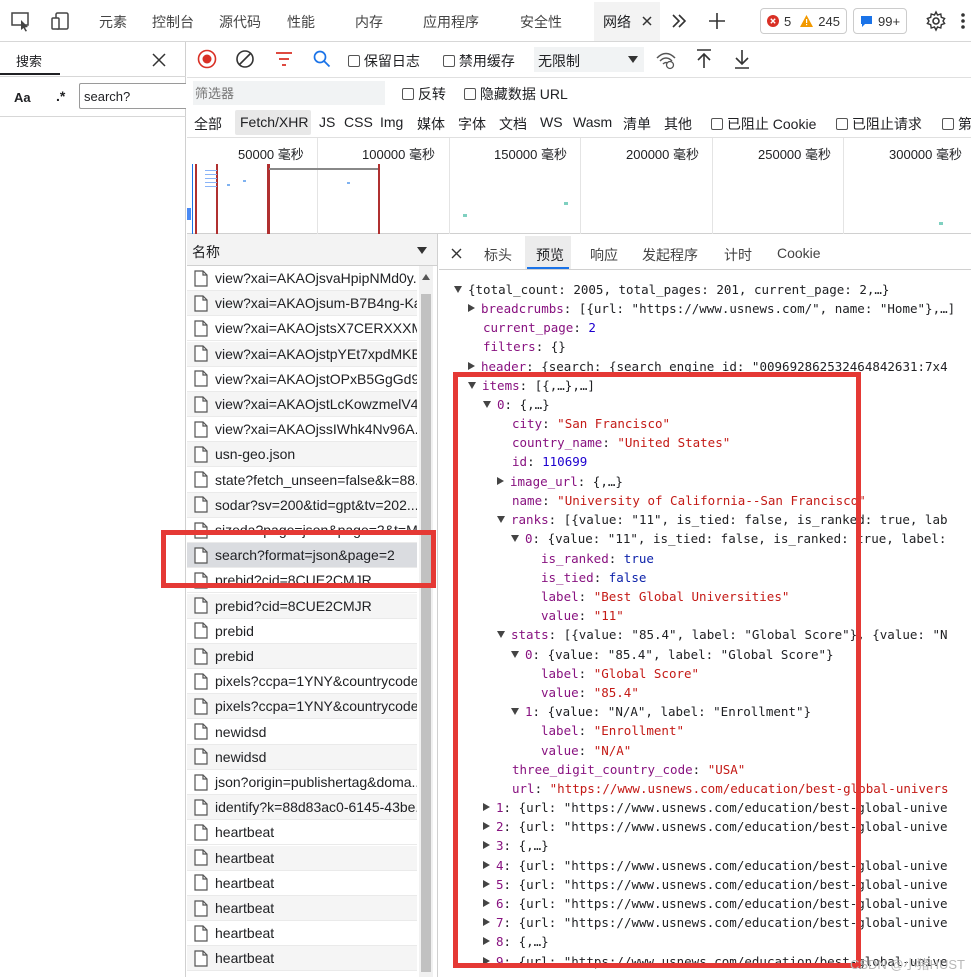 The image size is (971, 977). Describe the element at coordinates (670, 255) in the screenshot. I see `tab-initiator: 发起程序` at that location.